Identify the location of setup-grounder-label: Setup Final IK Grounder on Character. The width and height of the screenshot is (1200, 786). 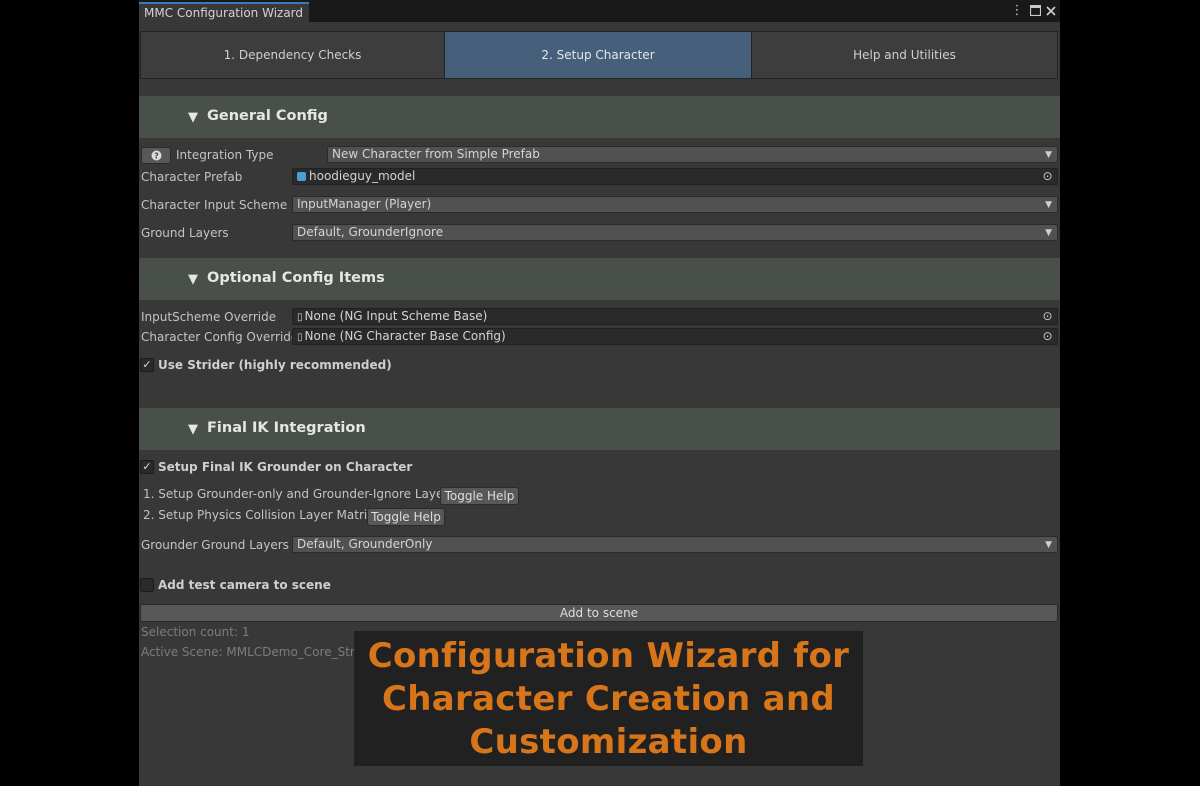
(285, 467).